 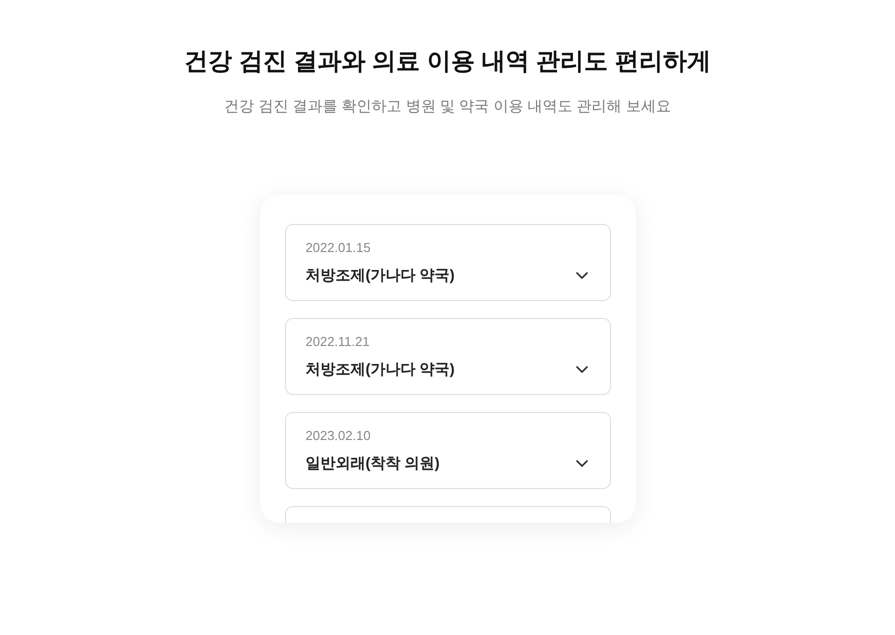 What do you see at coordinates (447, 356) in the screenshot?
I see `record-card: 2022.11.21 처방조제(가나다 약국)` at bounding box center [447, 356].